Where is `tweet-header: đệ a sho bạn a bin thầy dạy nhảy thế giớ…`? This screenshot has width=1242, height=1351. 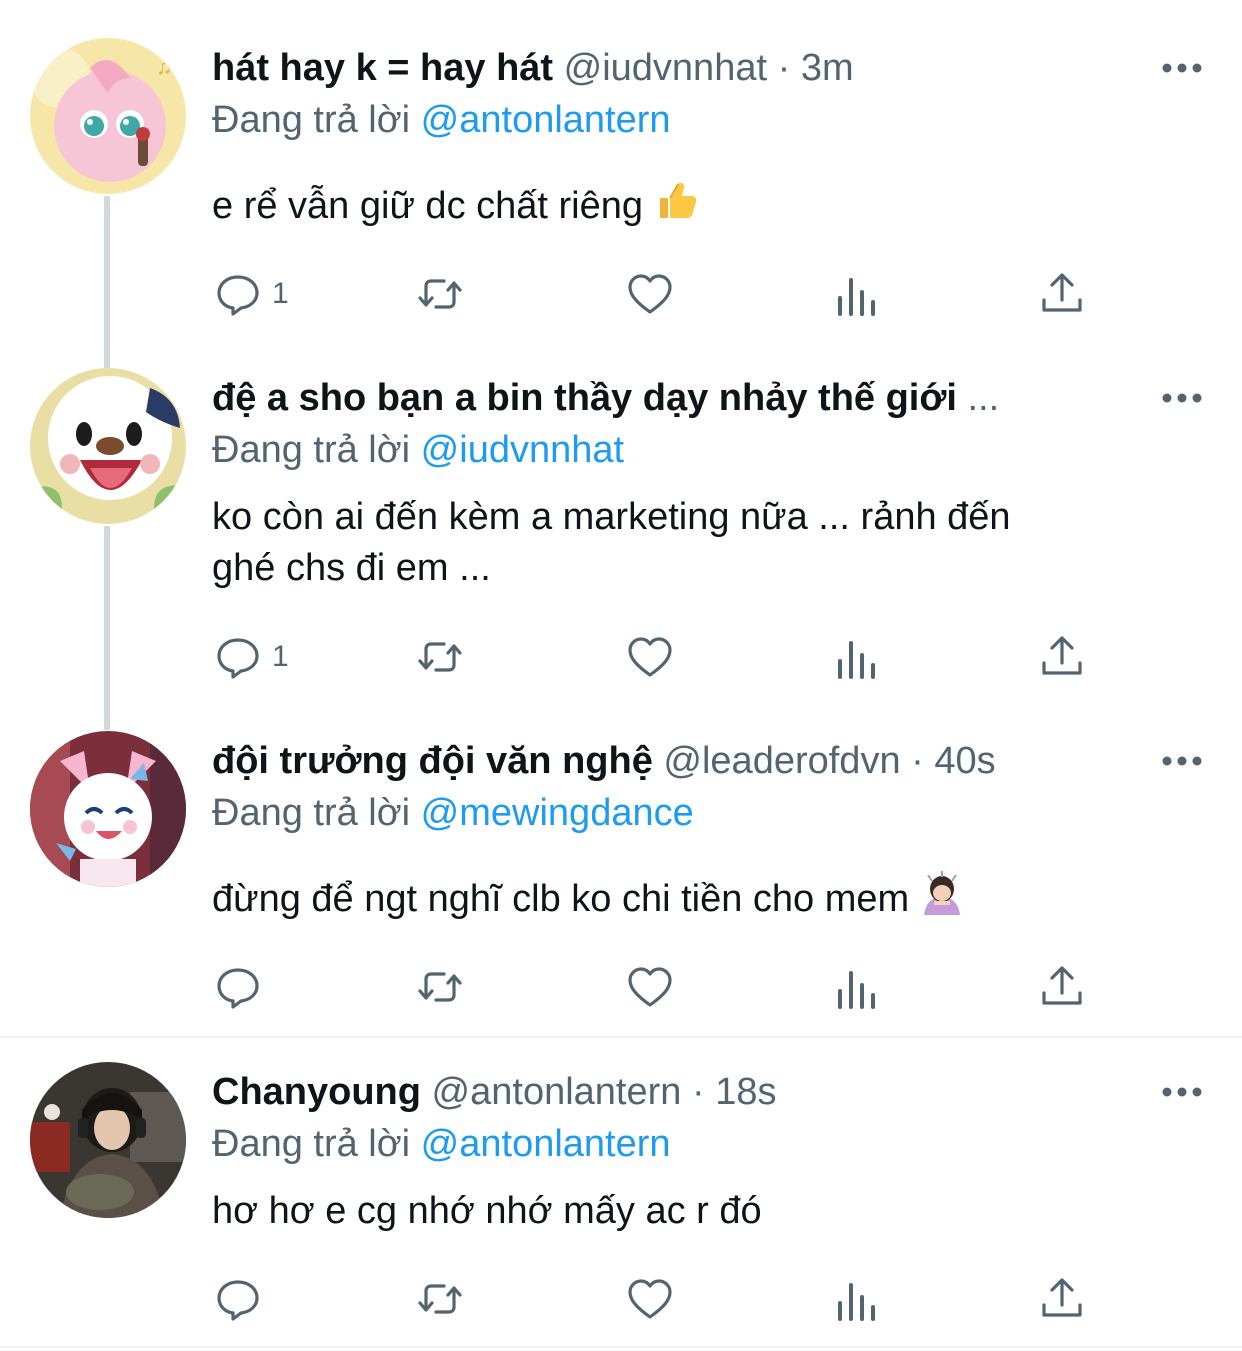 tweet-header: đệ a sho bạn a bin thầy dạy nhảy thế giớ… is located at coordinates (667, 398).